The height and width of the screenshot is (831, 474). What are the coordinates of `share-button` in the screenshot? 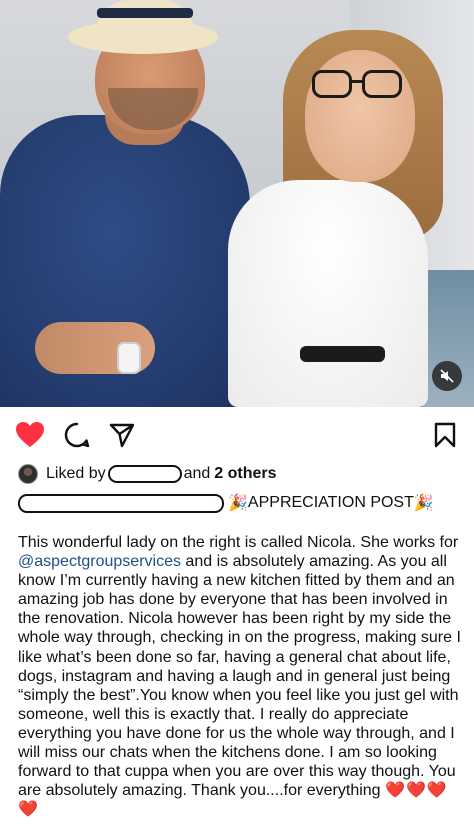 It's located at (122, 435).